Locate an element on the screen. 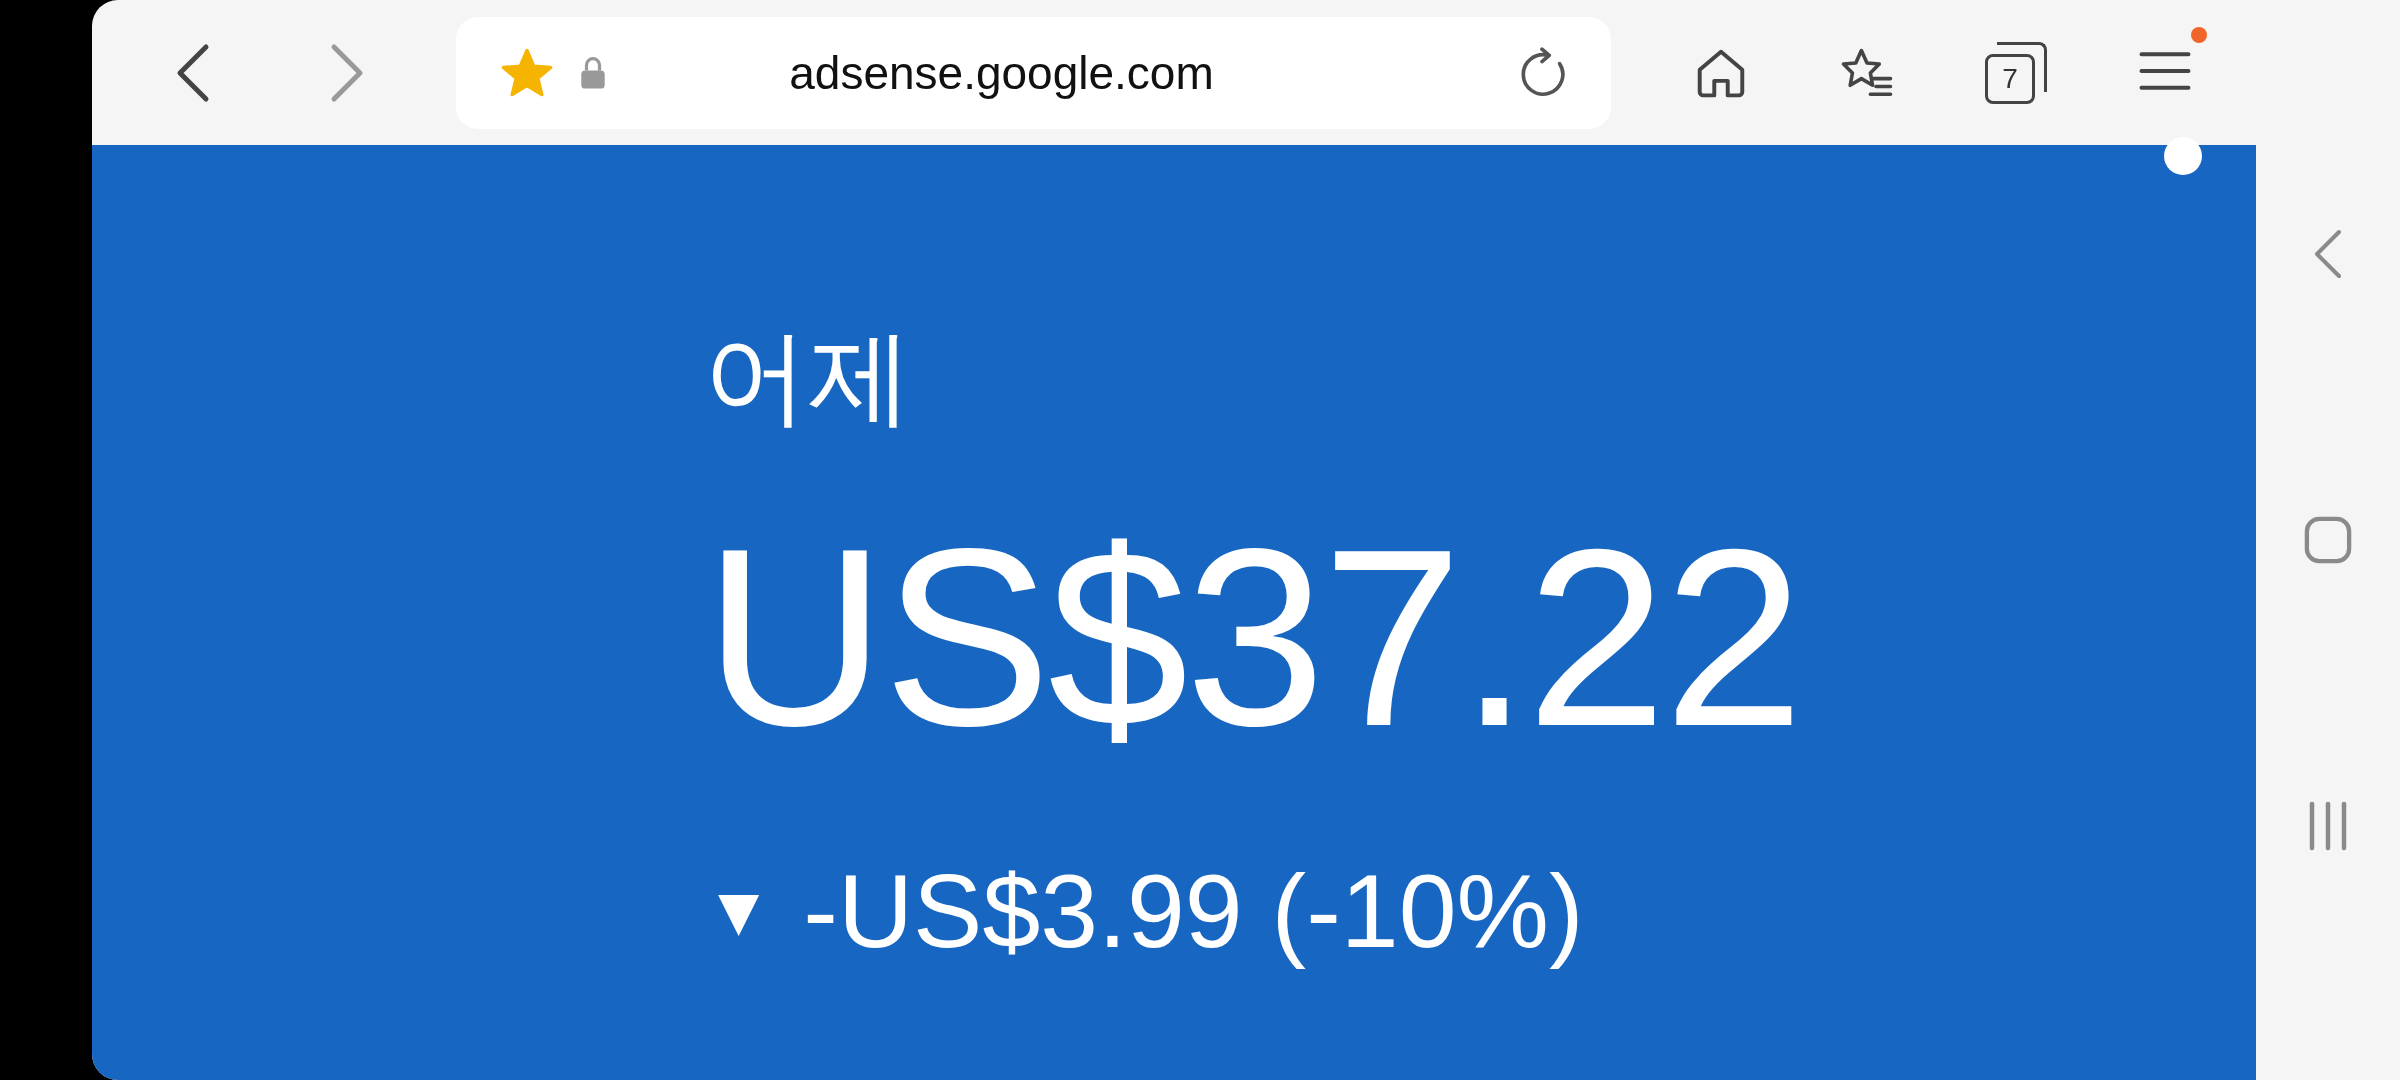 Image resolution: width=2400 pixels, height=1080 pixels. lock-icon is located at coordinates (593, 72).